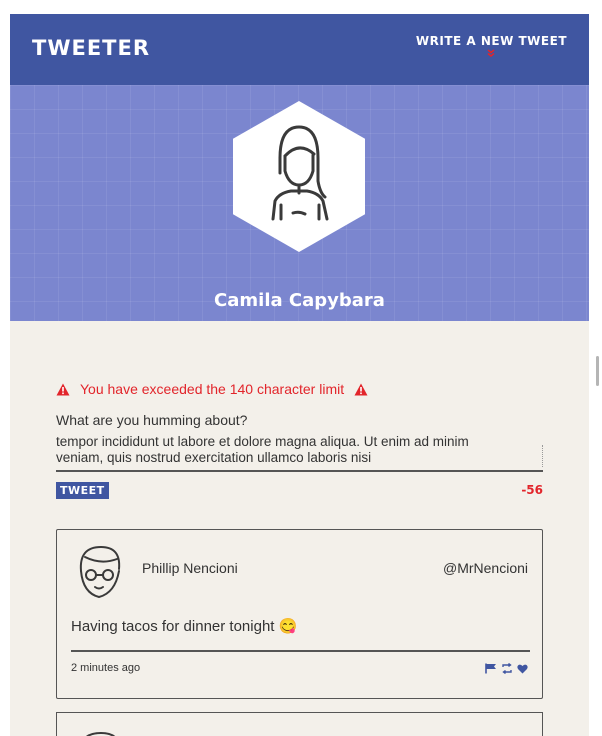 The height and width of the screenshot is (736, 602). Describe the element at coordinates (299, 300) in the screenshot. I see `profile-name: Camila Capybara` at that location.